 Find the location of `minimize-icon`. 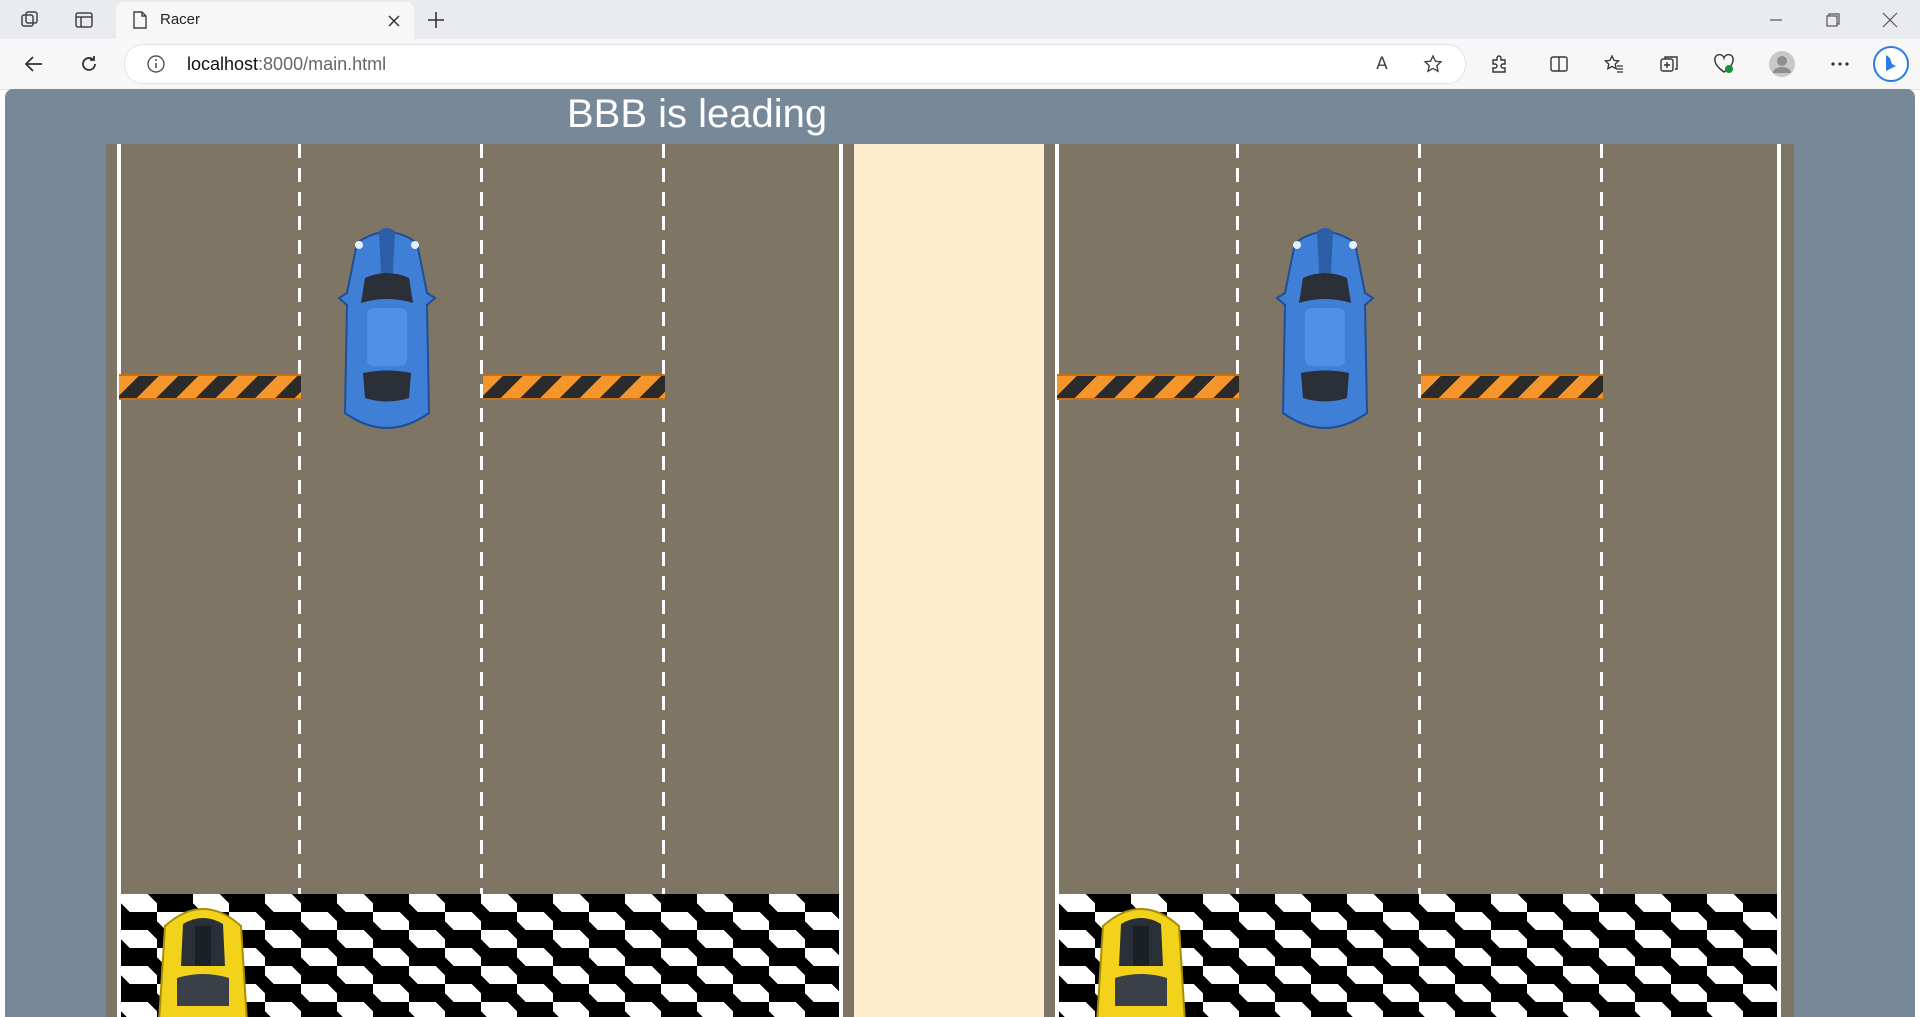

minimize-icon is located at coordinates (1776, 20).